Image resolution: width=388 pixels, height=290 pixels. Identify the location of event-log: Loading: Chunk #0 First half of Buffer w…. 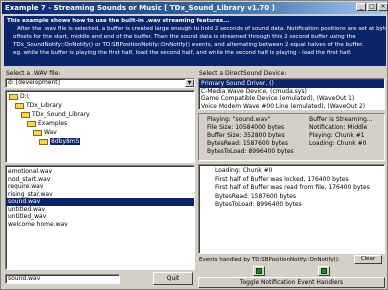
(291, 209).